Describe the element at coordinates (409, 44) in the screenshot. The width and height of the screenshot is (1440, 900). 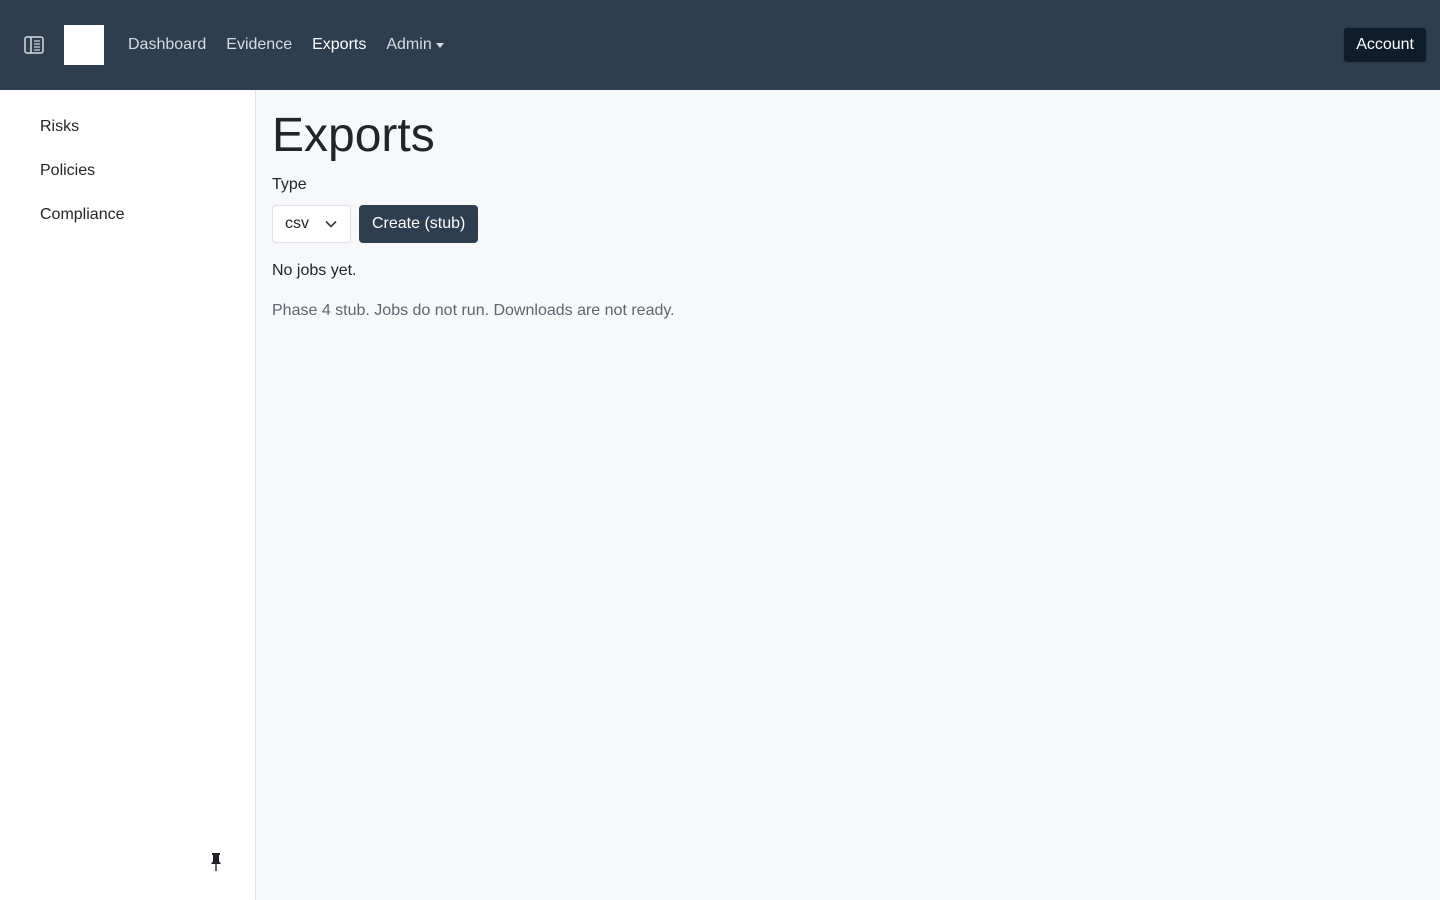
I see `nav-admin-label: Admin` at that location.